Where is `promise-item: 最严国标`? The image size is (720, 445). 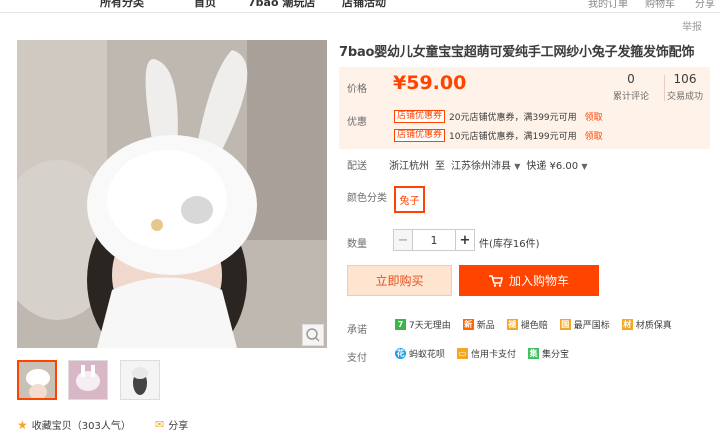 promise-item: 最严国标 is located at coordinates (592, 324).